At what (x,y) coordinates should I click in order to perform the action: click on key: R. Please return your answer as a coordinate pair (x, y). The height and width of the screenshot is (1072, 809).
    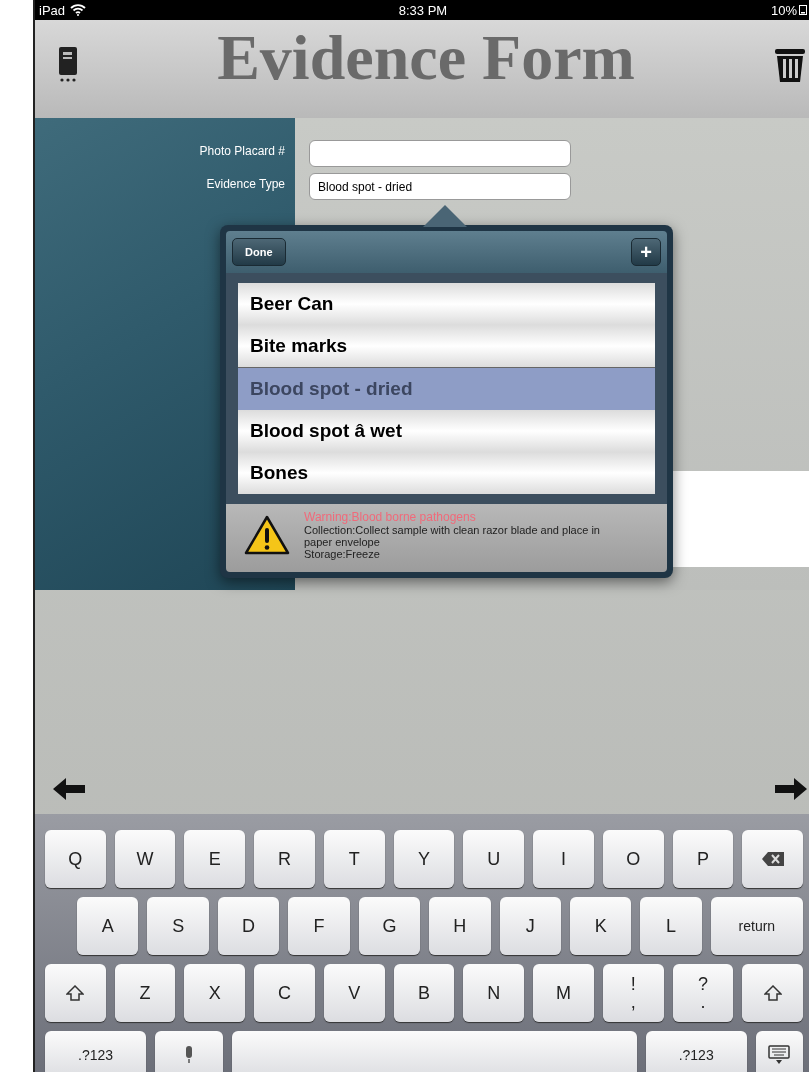
    Looking at the image, I should click on (284, 859).